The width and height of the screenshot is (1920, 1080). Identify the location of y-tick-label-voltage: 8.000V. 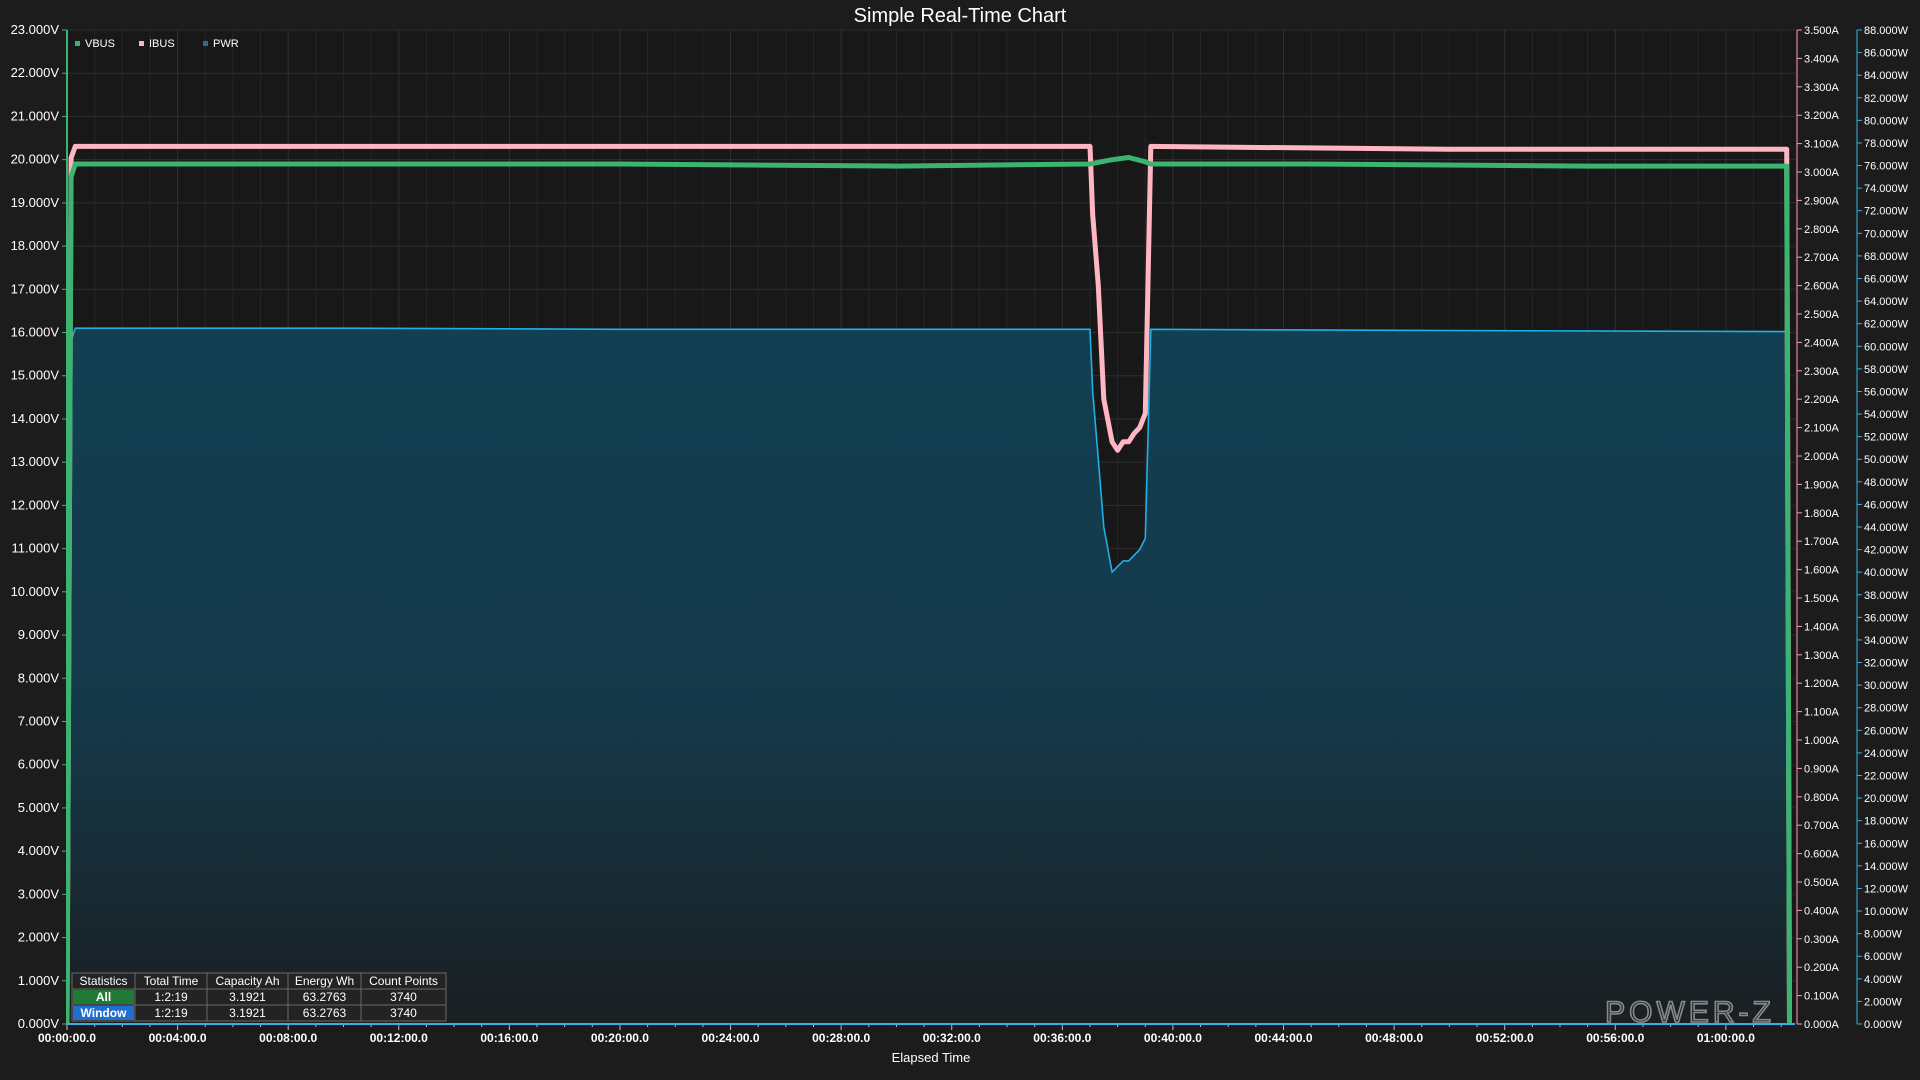
(39, 677).